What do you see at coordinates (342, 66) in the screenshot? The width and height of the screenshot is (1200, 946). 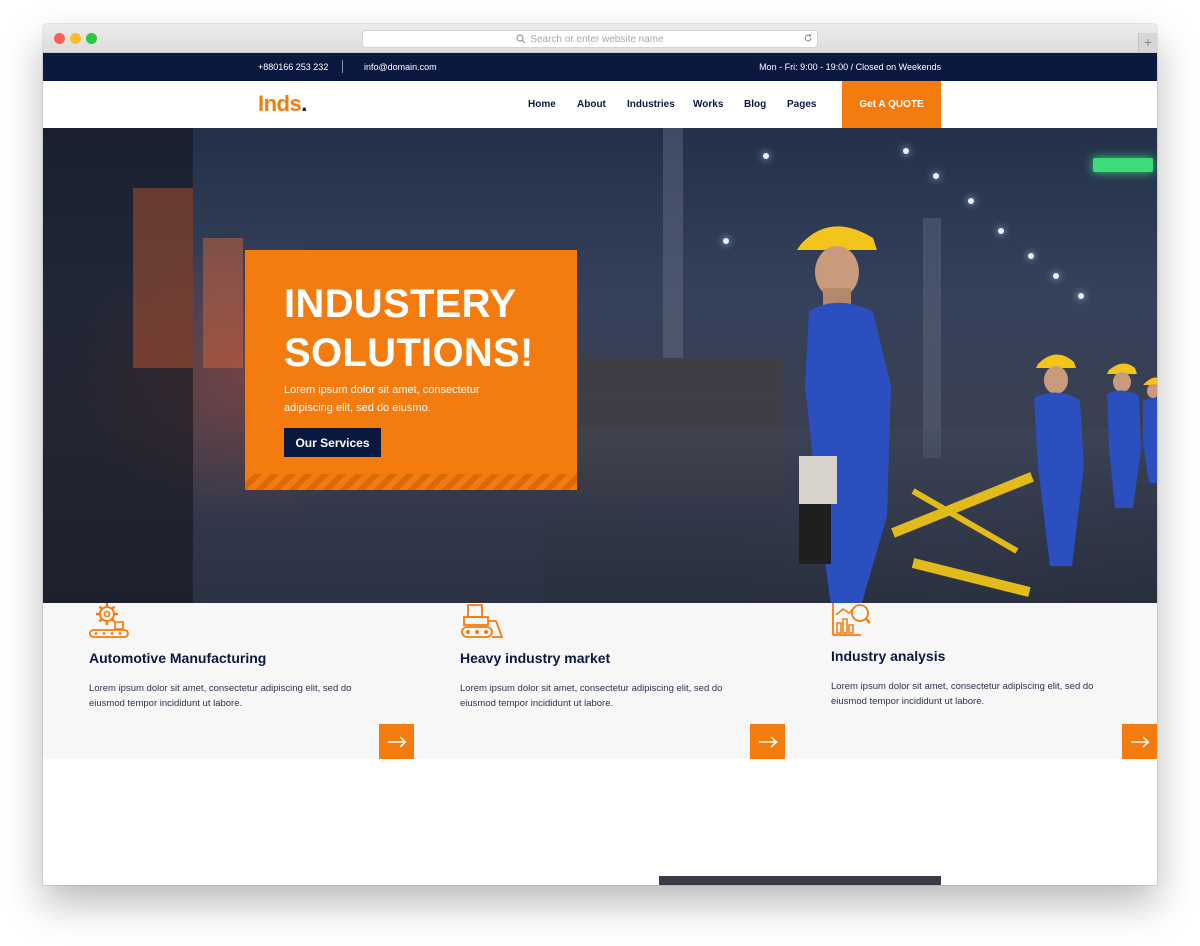 I see `topbar-divider` at bounding box center [342, 66].